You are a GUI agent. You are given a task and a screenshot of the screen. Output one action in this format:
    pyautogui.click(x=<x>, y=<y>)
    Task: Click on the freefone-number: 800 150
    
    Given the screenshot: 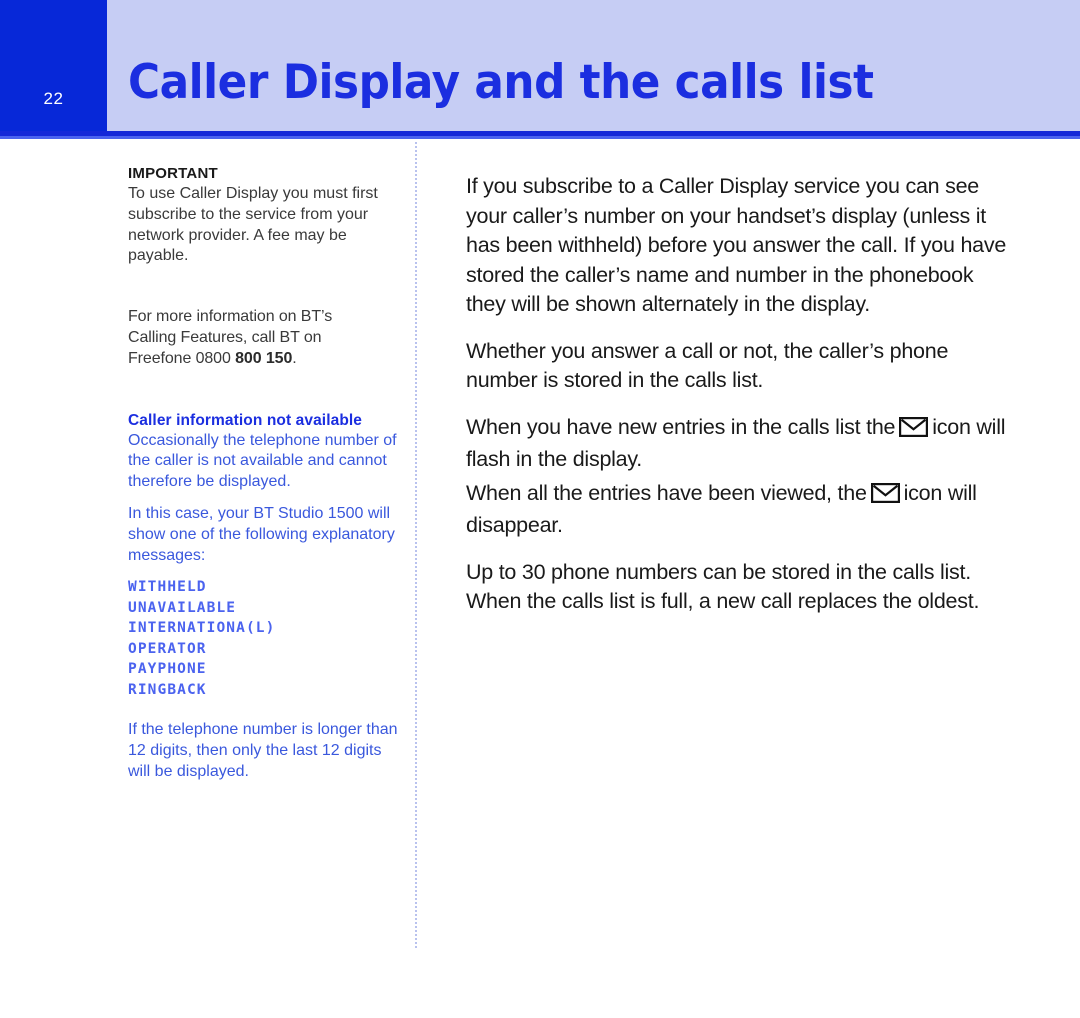 What is the action you would take?
    pyautogui.click(x=264, y=358)
    